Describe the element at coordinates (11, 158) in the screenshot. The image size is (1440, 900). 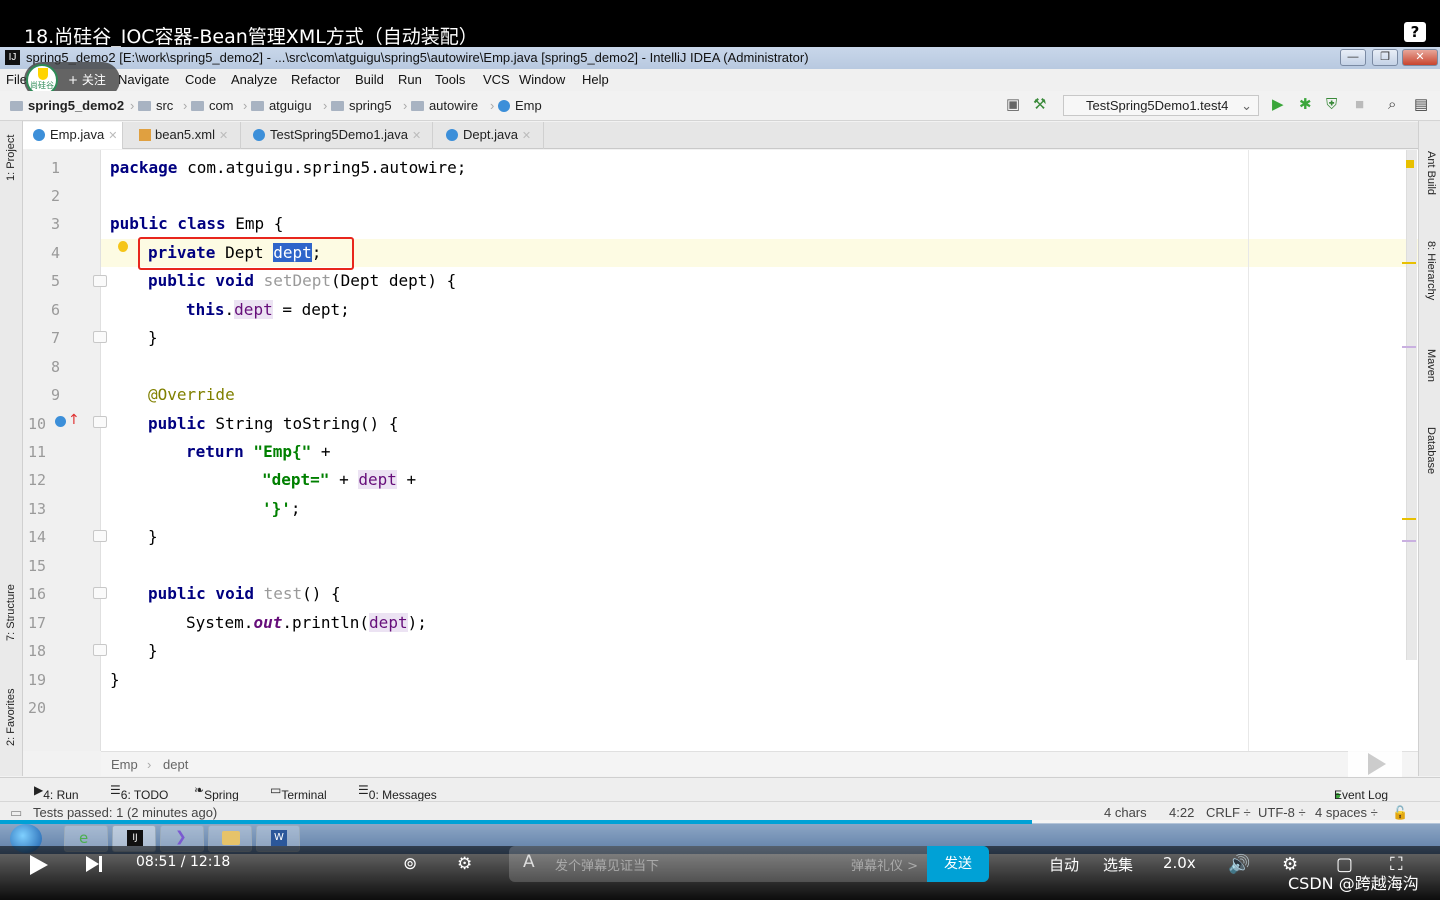
I see `tool-project: 1: Project` at that location.